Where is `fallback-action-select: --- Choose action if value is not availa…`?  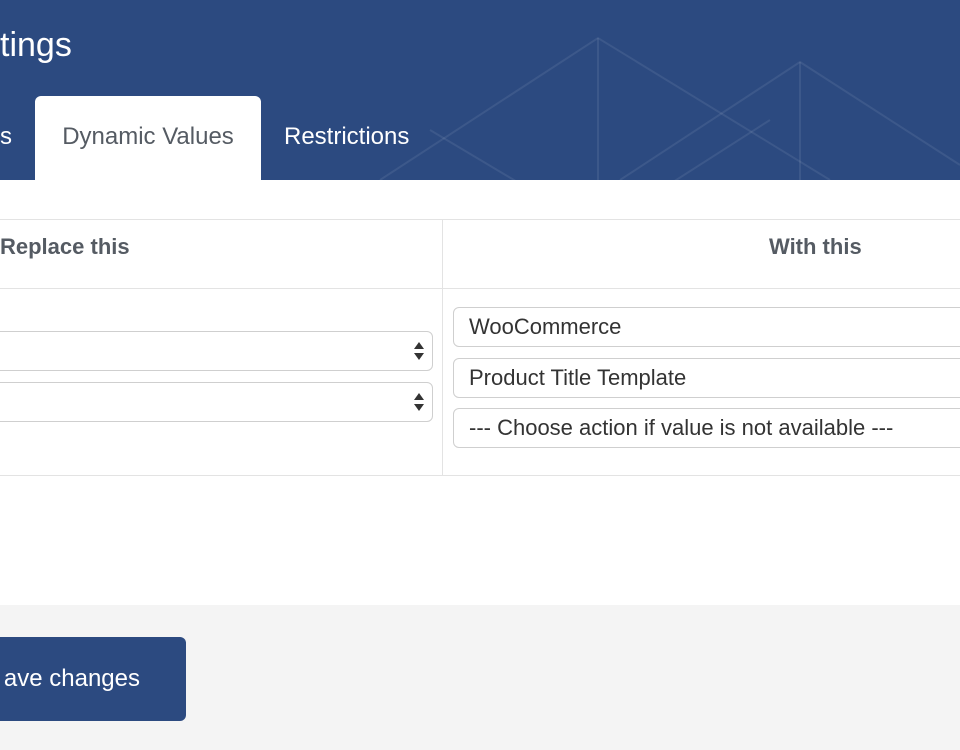
fallback-action-select: --- Choose action if value is not availa… is located at coordinates (706, 428).